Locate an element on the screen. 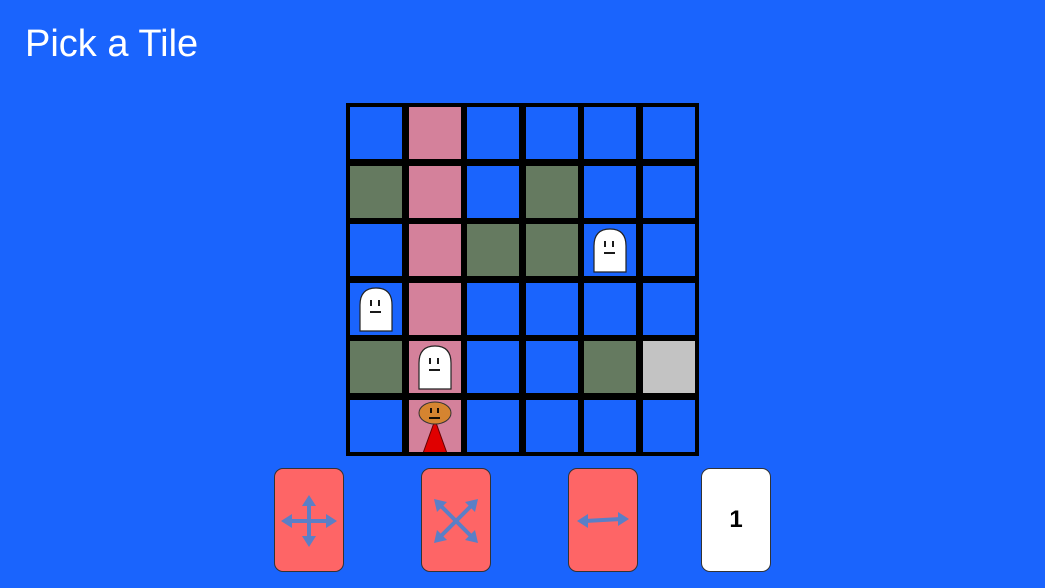  number-card: 1 is located at coordinates (736, 520).